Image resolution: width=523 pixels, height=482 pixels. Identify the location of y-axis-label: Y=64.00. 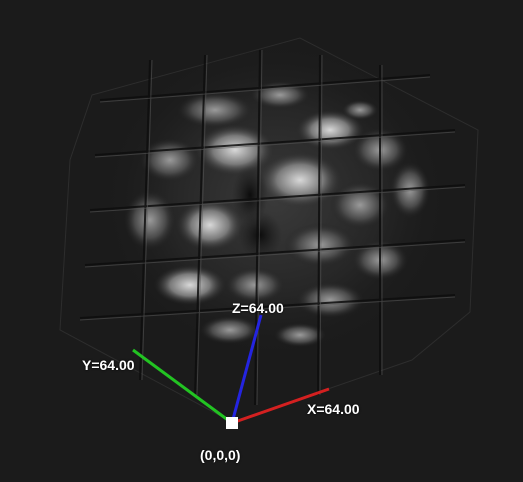
(108, 365).